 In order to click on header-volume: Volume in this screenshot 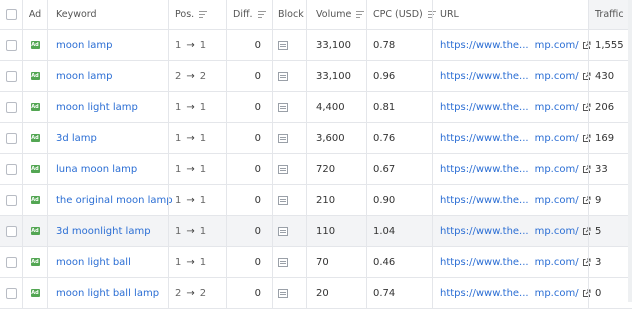, I will do `click(336, 14)`.